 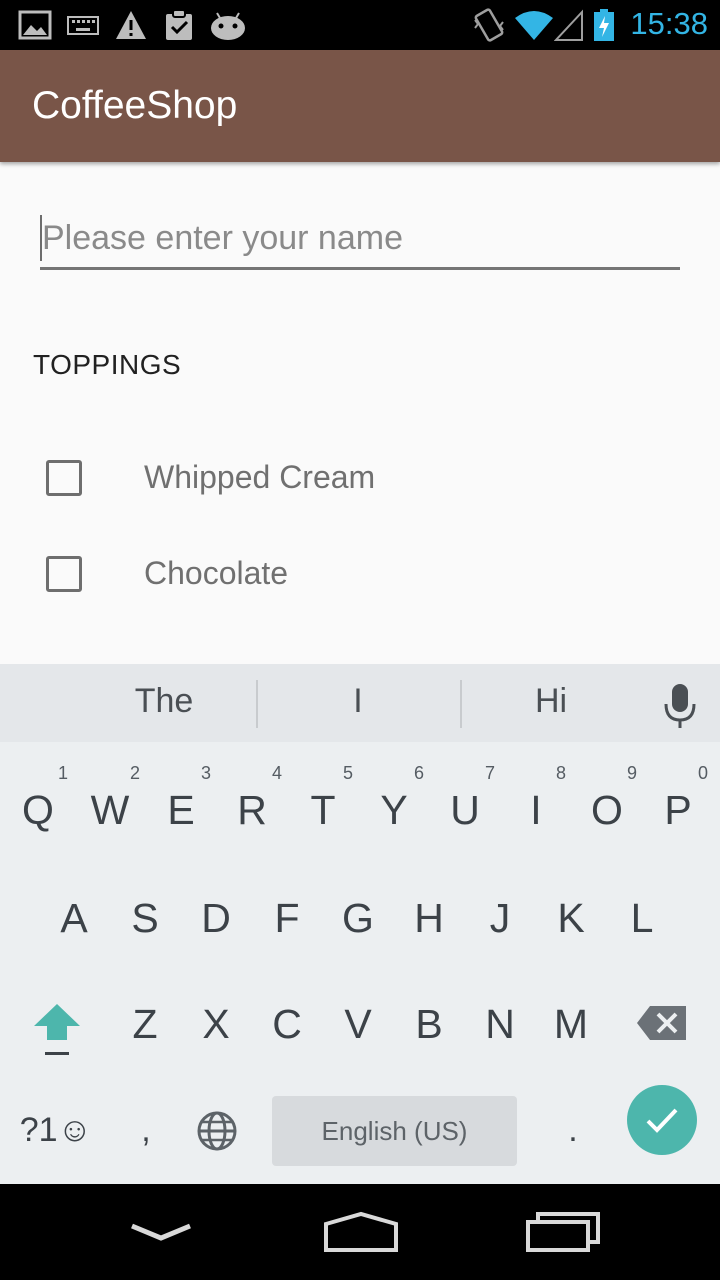 What do you see at coordinates (57, 1029) in the screenshot?
I see `shift-icon` at bounding box center [57, 1029].